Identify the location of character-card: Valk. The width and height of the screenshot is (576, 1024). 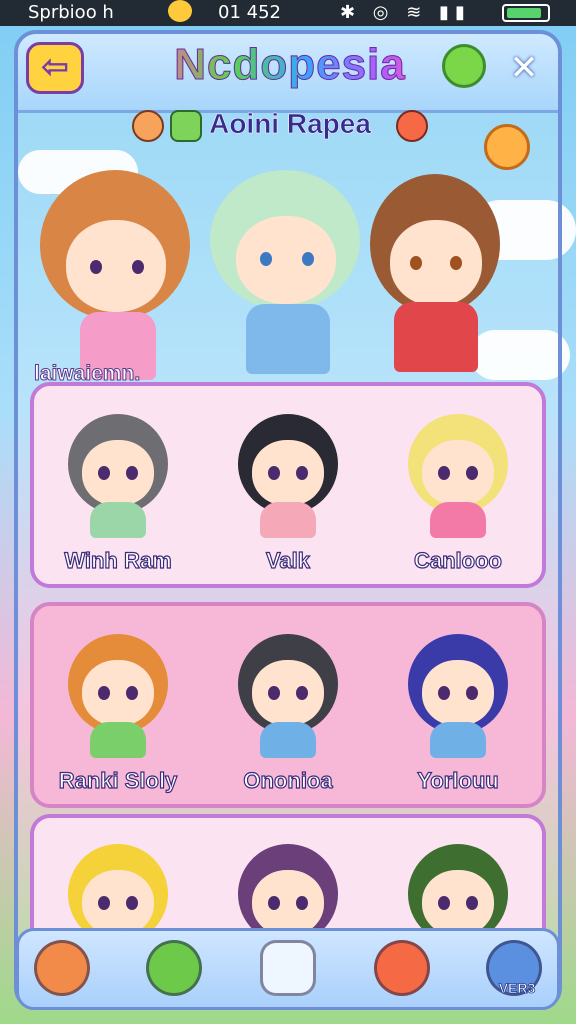
(288, 487).